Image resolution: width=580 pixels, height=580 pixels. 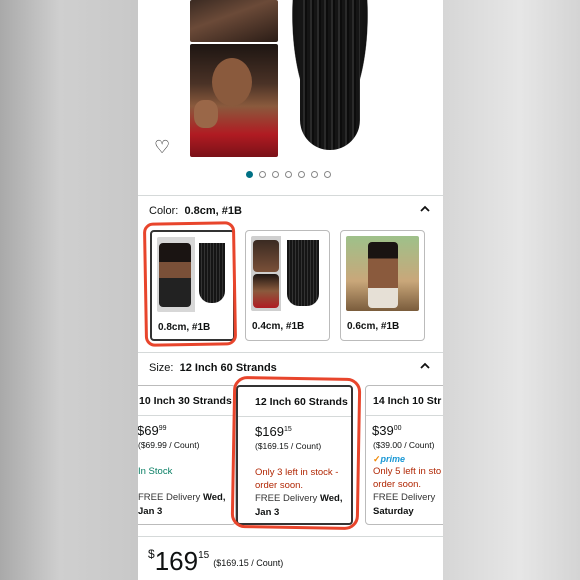 What do you see at coordinates (407, 478) in the screenshot?
I see `stock-status: Only 5 left in sto order soon.` at bounding box center [407, 478].